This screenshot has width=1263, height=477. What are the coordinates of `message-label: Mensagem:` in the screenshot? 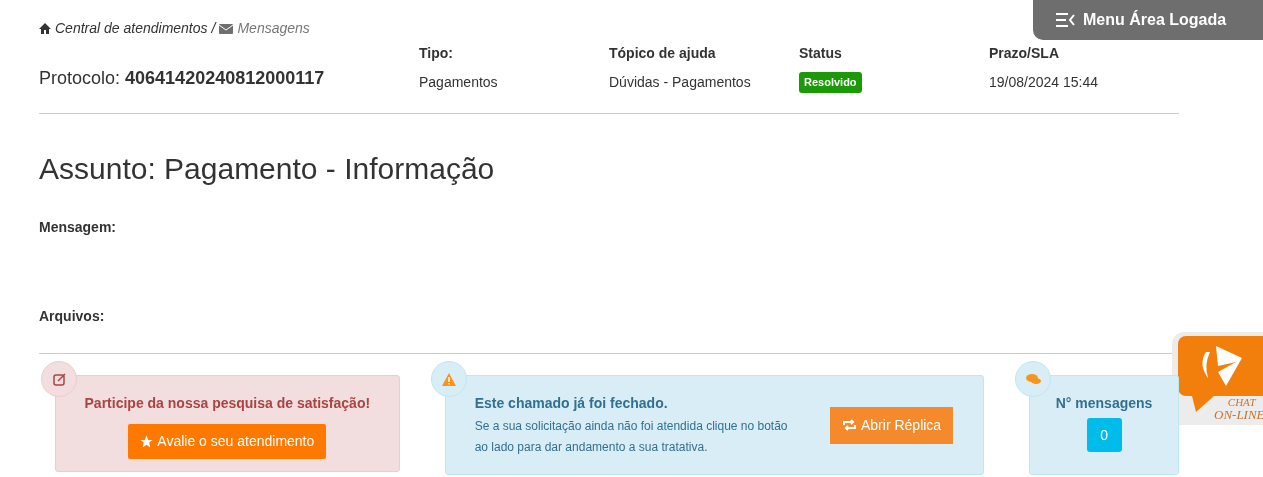 It's located at (78, 227).